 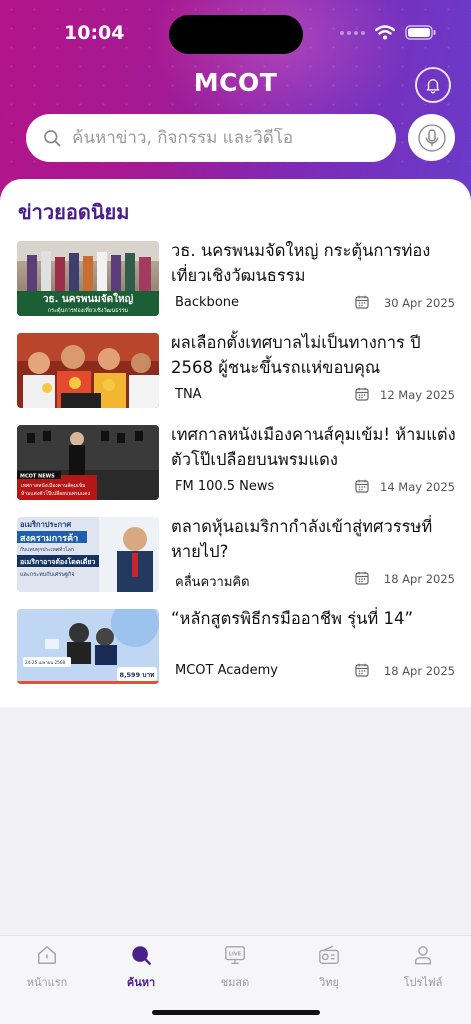 What do you see at coordinates (47, 955) in the screenshot?
I see `home-icon` at bounding box center [47, 955].